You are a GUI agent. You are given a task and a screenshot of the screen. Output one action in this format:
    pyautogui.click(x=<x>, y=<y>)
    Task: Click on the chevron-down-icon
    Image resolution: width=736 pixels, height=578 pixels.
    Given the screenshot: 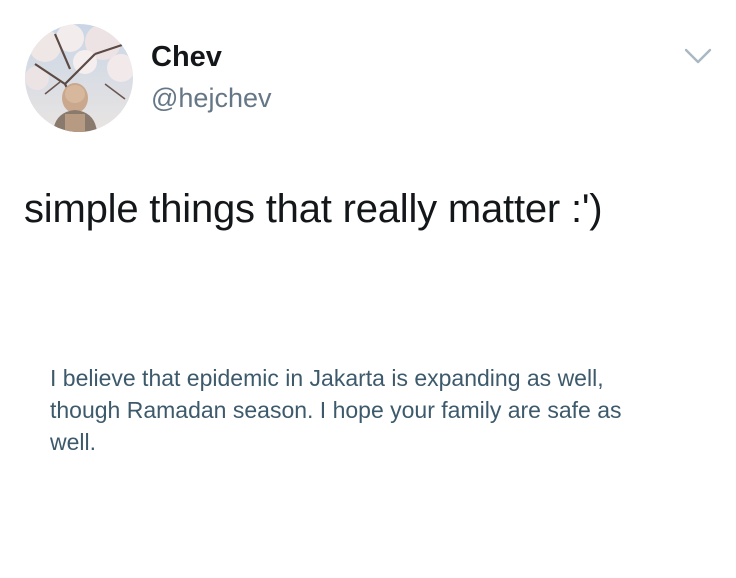 What is the action you would take?
    pyautogui.click(x=698, y=56)
    